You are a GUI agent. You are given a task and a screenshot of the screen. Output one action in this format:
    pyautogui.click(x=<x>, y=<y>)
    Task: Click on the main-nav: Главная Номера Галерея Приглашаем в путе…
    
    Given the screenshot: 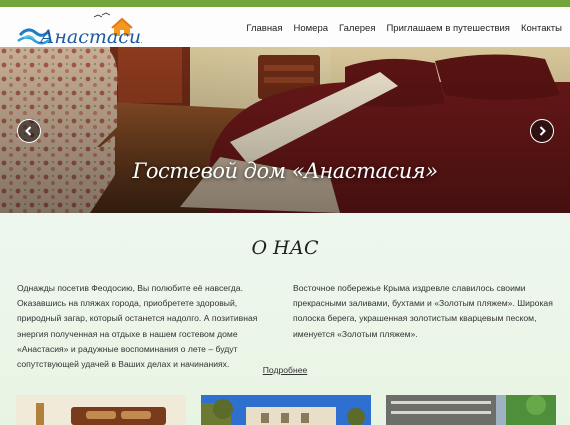 What is the action you would take?
    pyautogui.click(x=404, y=28)
    